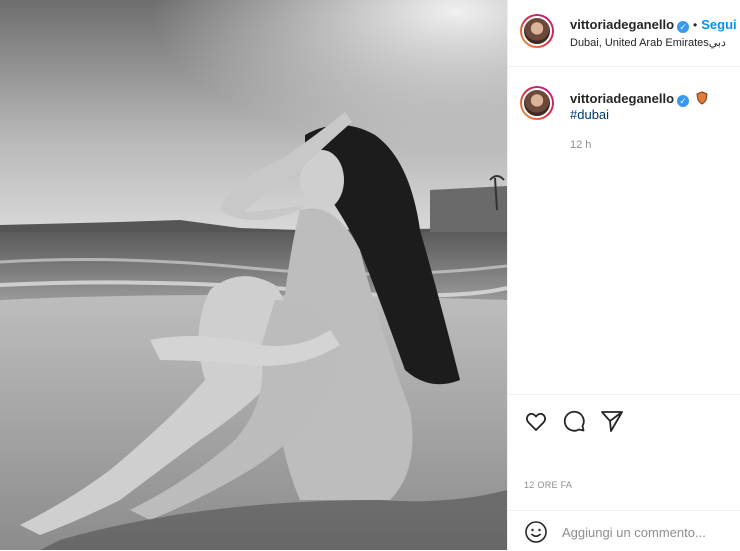  What do you see at coordinates (648, 42) in the screenshot?
I see `location-link: Dubai, United Arab Emiratesدبي` at bounding box center [648, 42].